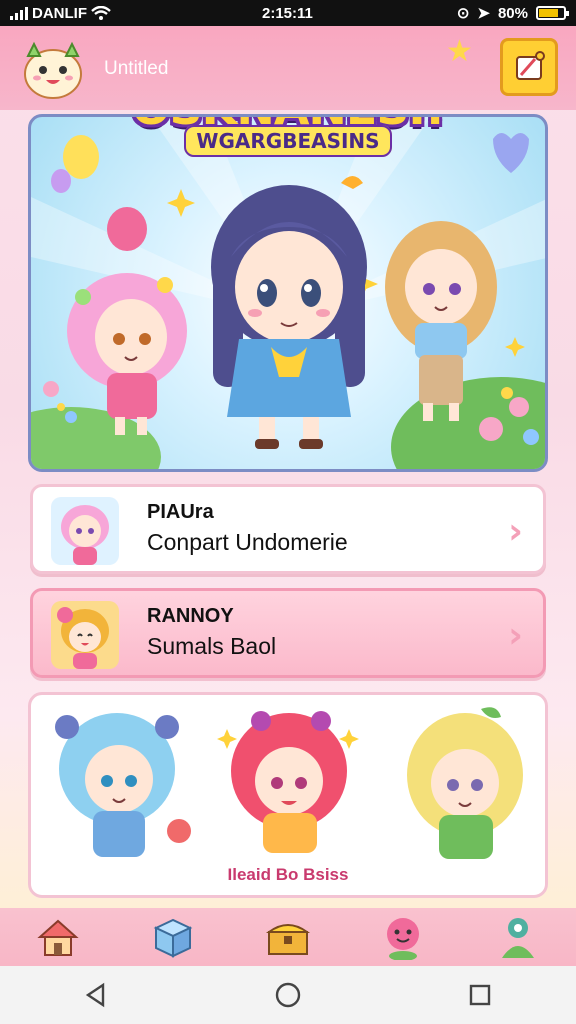 This screenshot has width=576, height=1024. Describe the element at coordinates (53, 70) in the screenshot. I see `mascot-avatar` at that location.